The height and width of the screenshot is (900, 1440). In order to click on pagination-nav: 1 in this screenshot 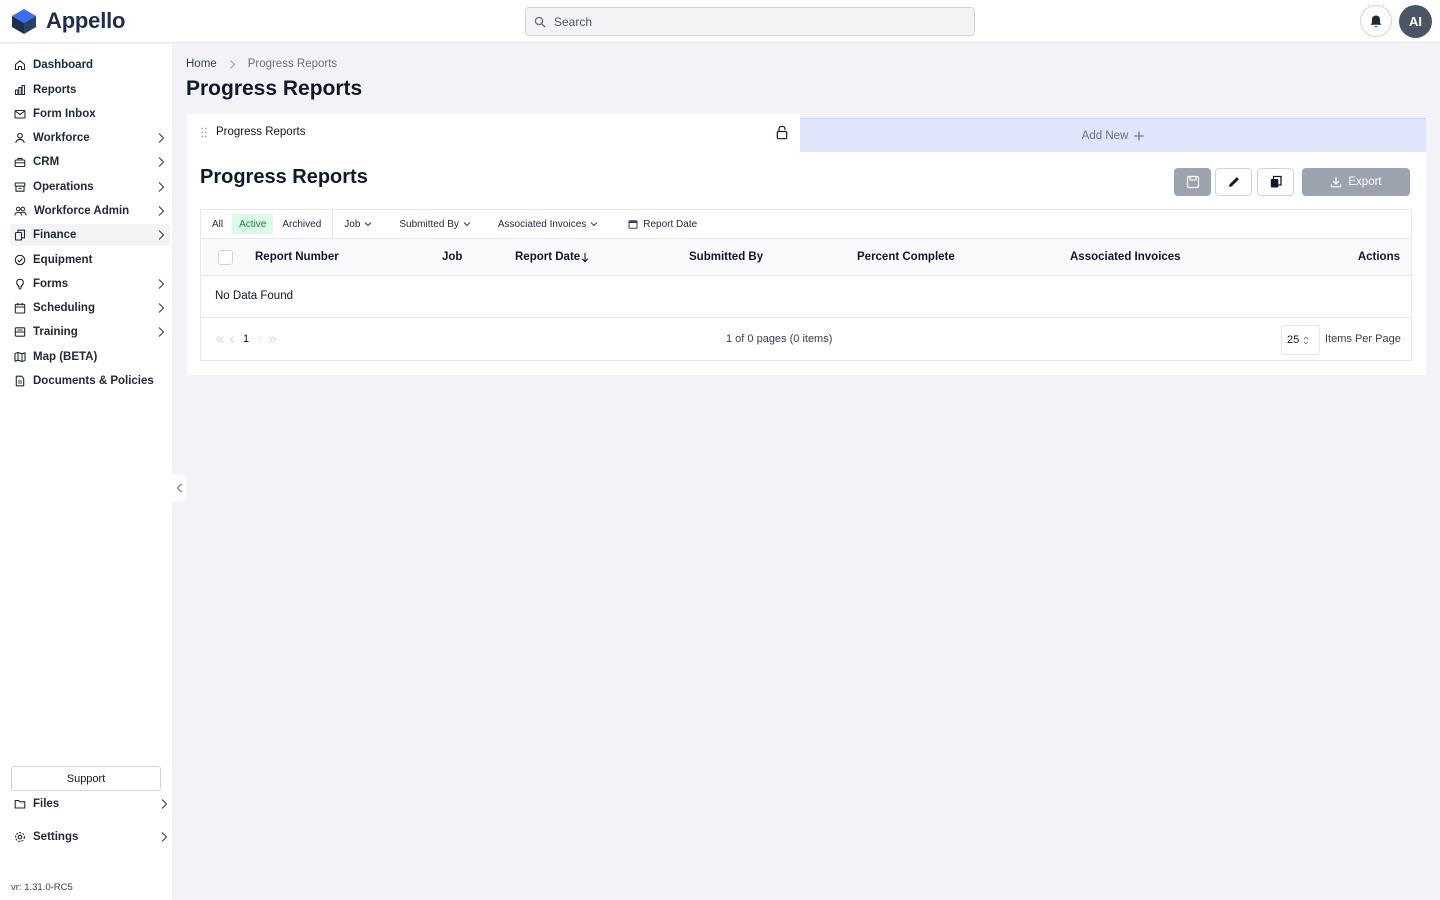, I will do `click(246, 339)`.